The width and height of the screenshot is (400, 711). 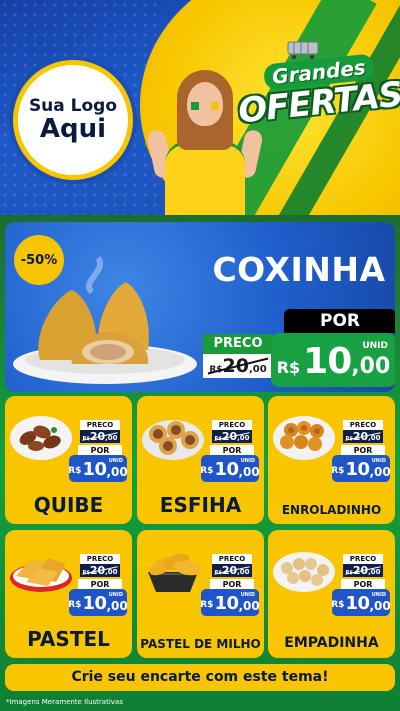 I want to click on product-card: PRECOR$20,00PORUNIDR$10,00ESFIHA, so click(x=200, y=460).